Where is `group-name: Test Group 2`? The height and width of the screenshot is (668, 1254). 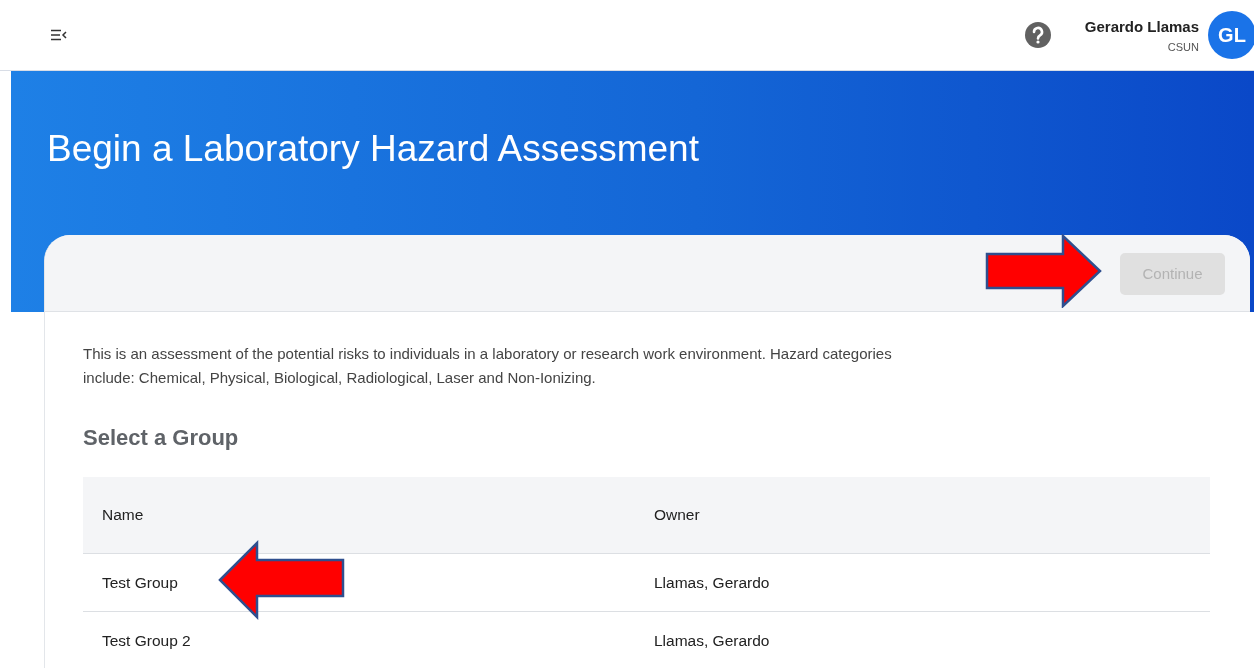 group-name: Test Group 2 is located at coordinates (146, 640).